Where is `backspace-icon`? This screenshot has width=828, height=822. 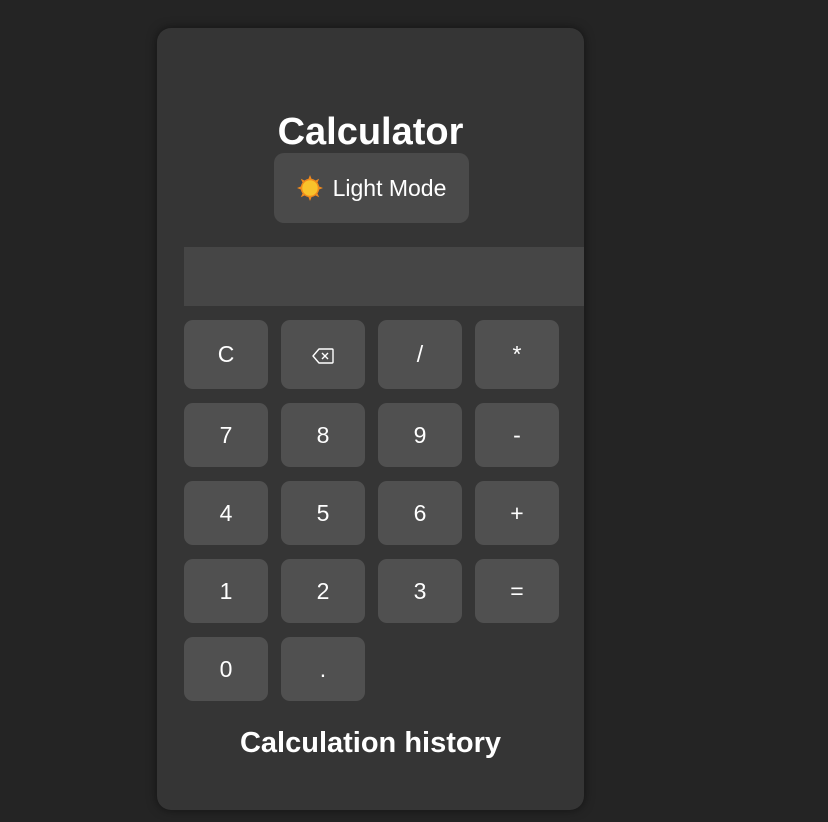 backspace-icon is located at coordinates (323, 356).